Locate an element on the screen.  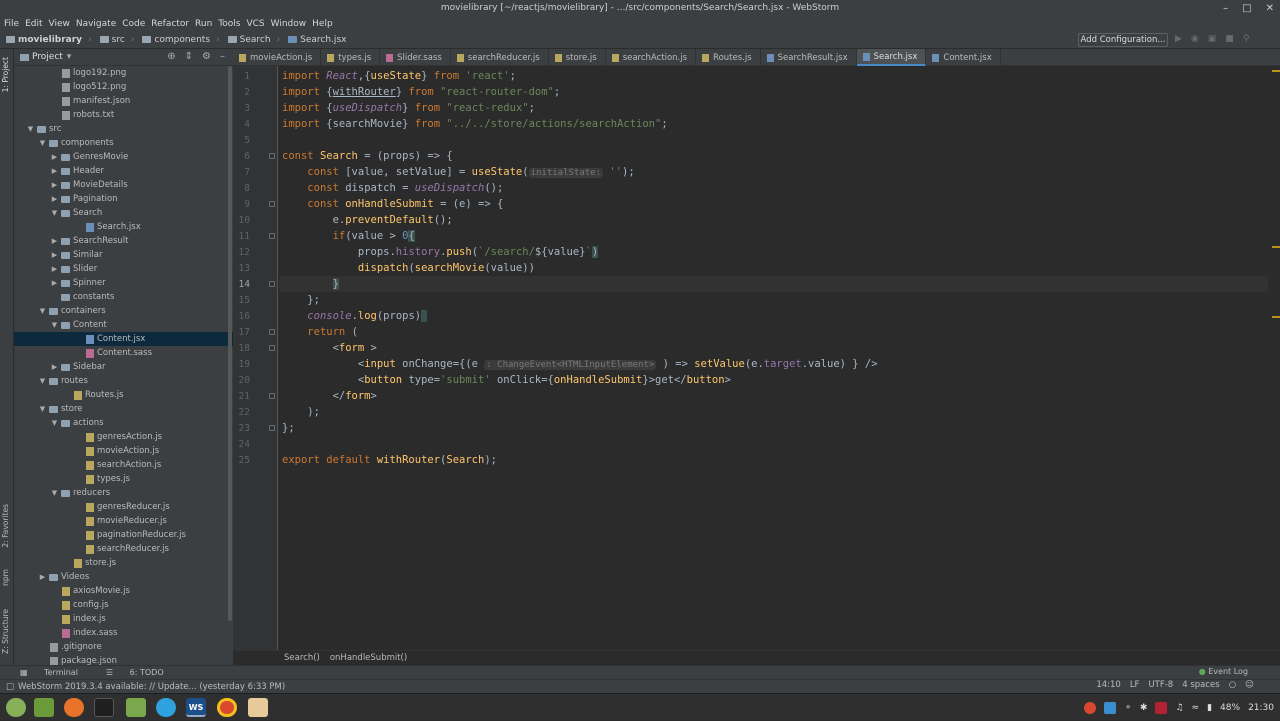
tree-item: ▼ store is located at coordinates (123, 409).